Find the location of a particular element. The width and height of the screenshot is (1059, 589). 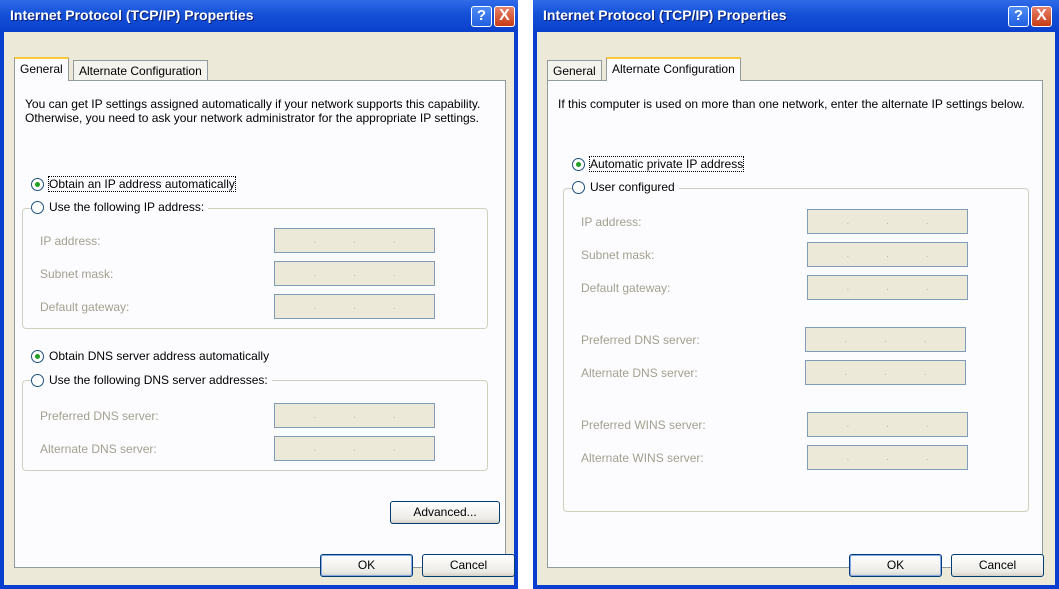

automatic-private-ip-radio: Automatic private IP address is located at coordinates (658, 164).